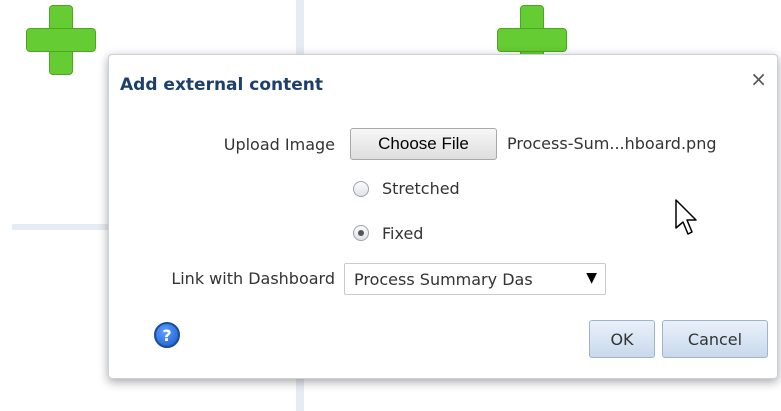 The height and width of the screenshot is (411, 781). Describe the element at coordinates (758, 79) in the screenshot. I see `close-icon: ×` at that location.